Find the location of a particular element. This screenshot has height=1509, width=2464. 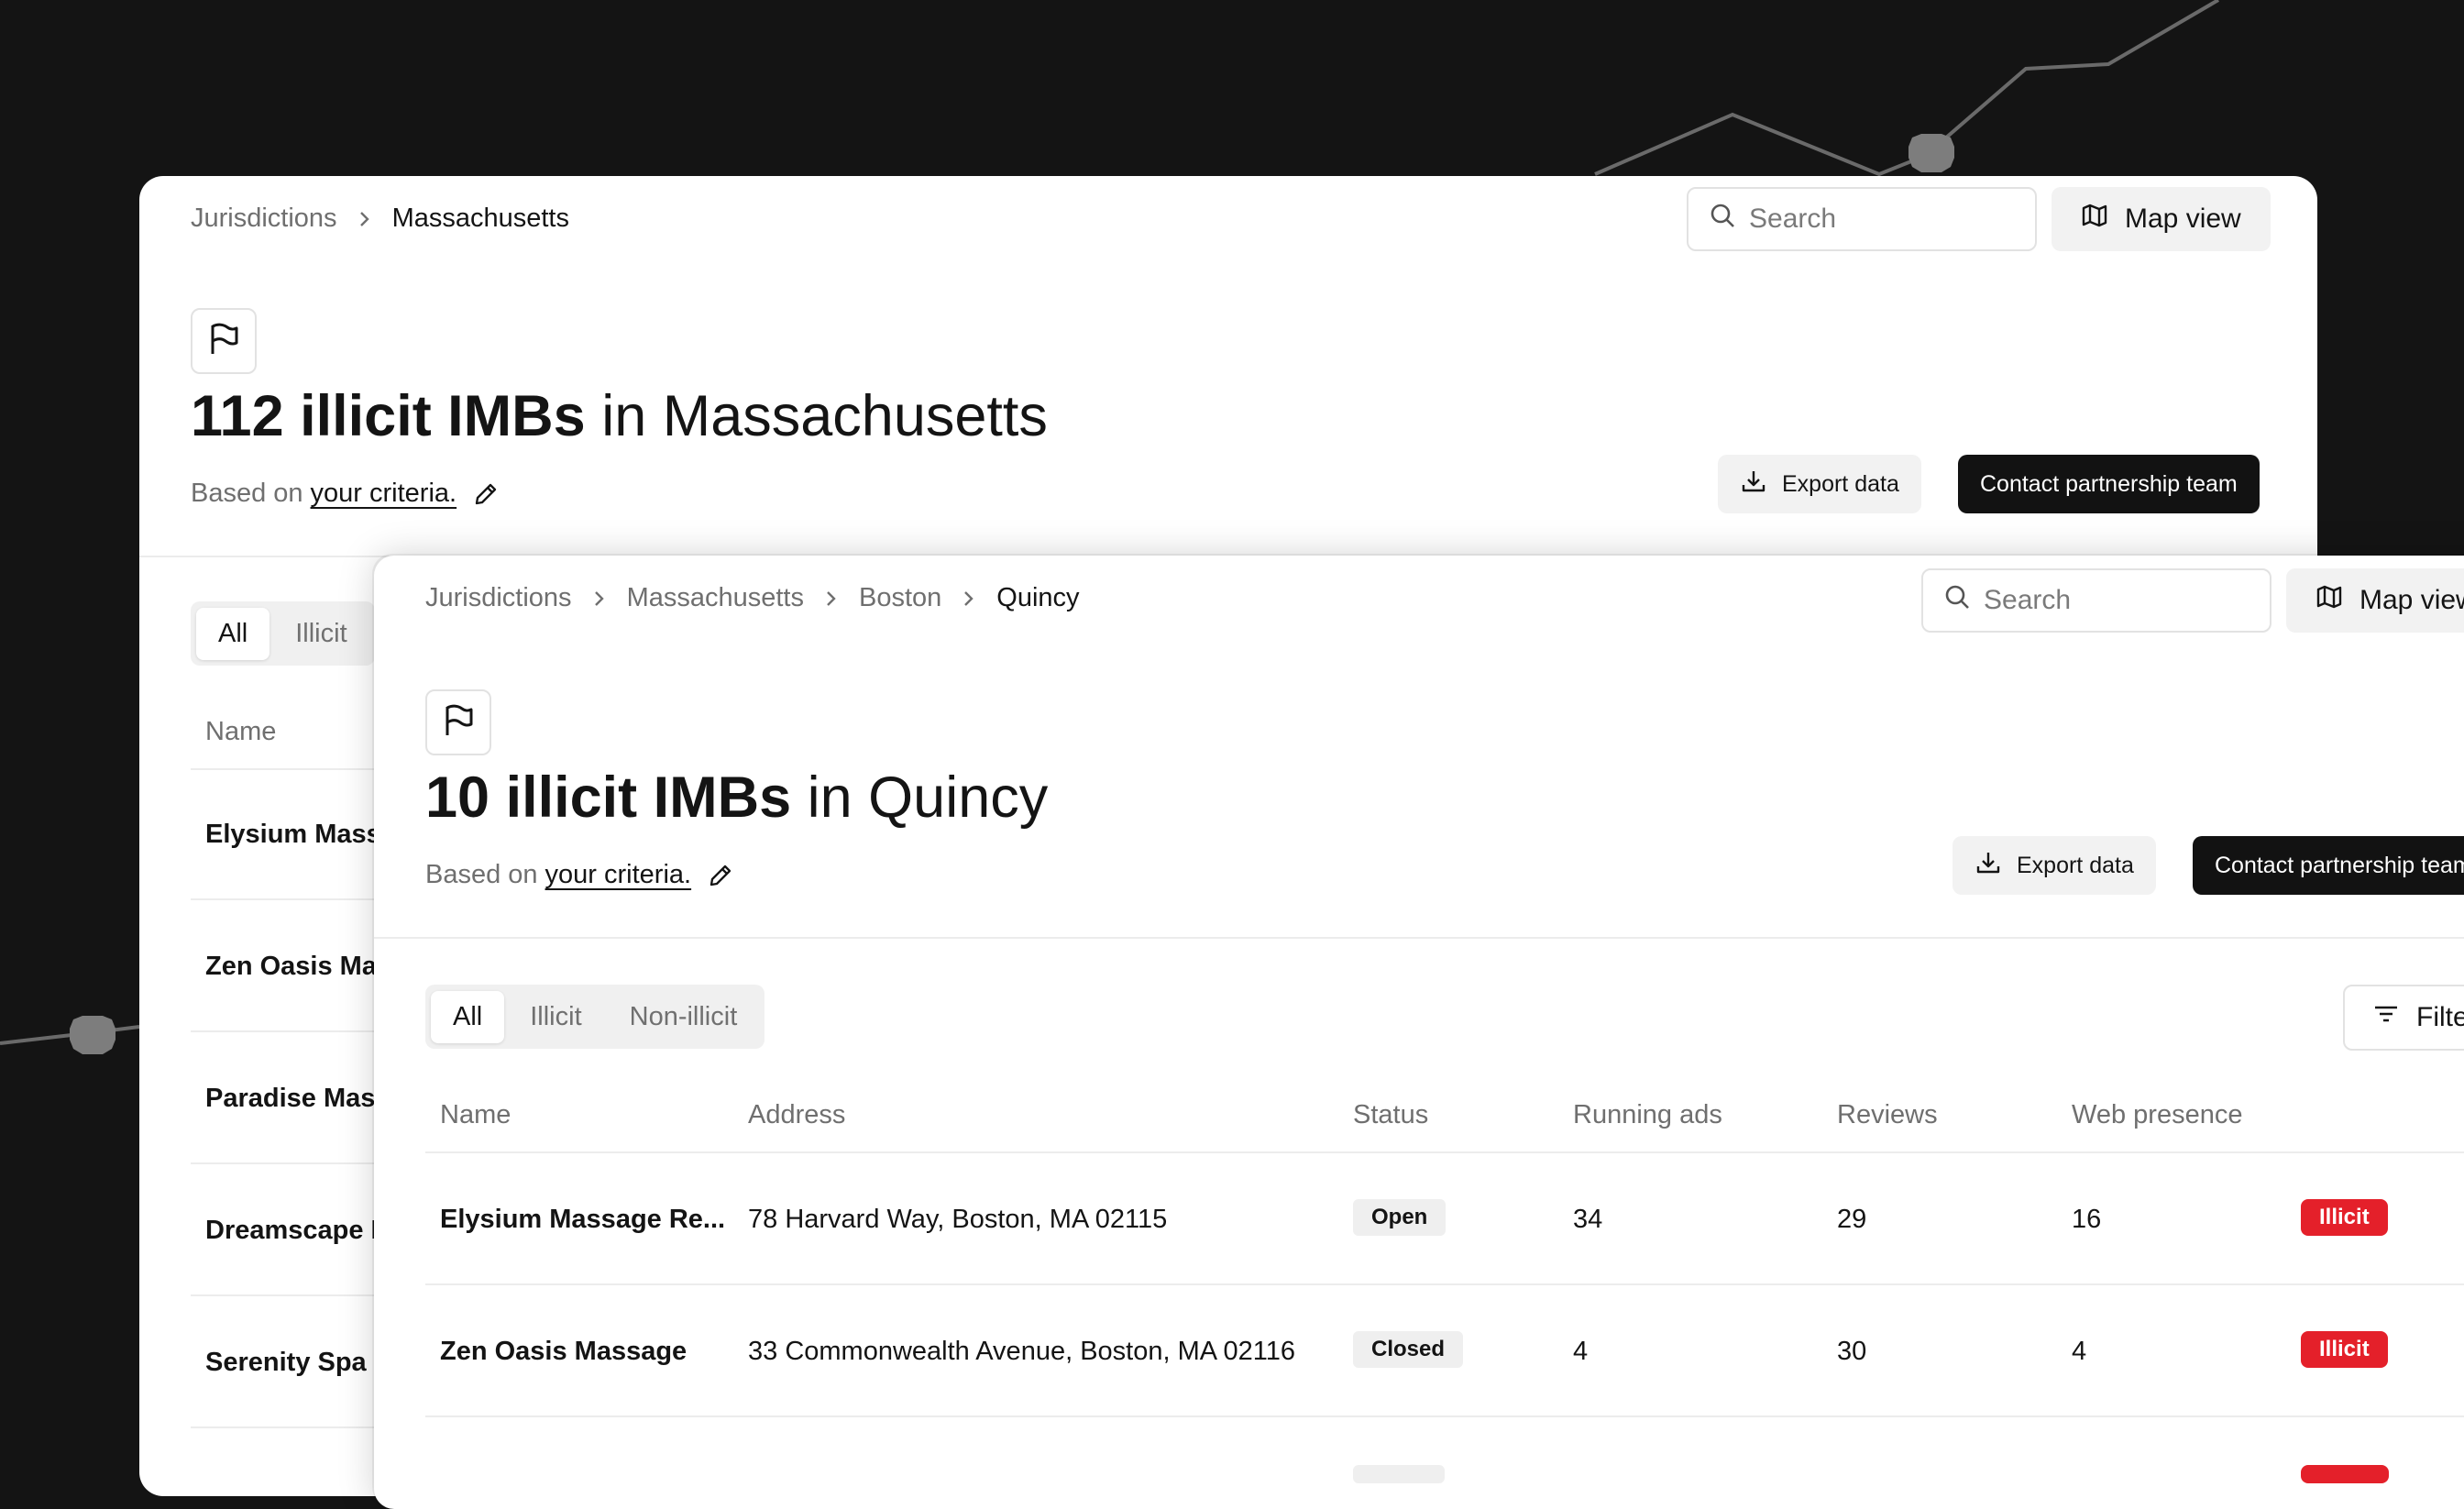

breadcrumb-item-quincy: Quincy is located at coordinates (1037, 598).